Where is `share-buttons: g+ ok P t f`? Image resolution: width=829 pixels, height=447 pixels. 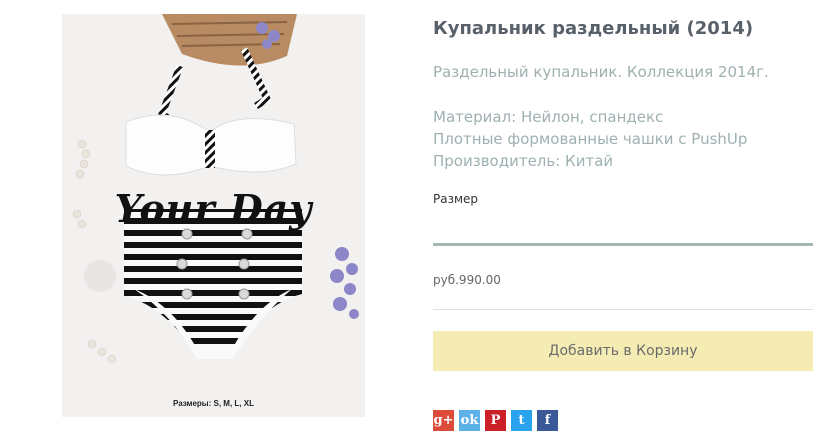 share-buttons: g+ ok P t f is located at coordinates (495, 420).